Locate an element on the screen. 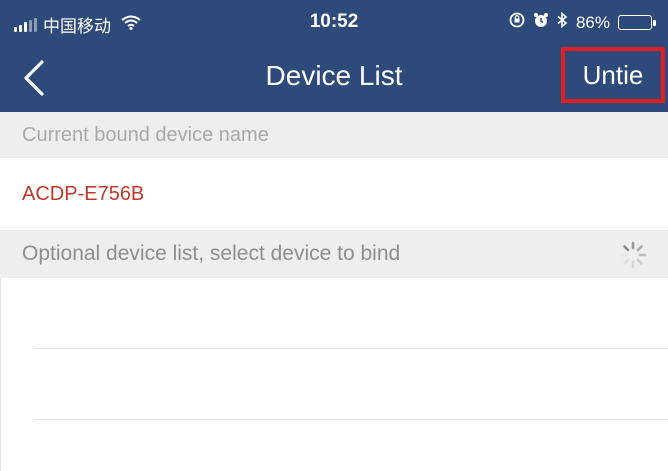 This screenshot has height=471, width=668. bound-device-name: ACDP-E756B is located at coordinates (83, 193).